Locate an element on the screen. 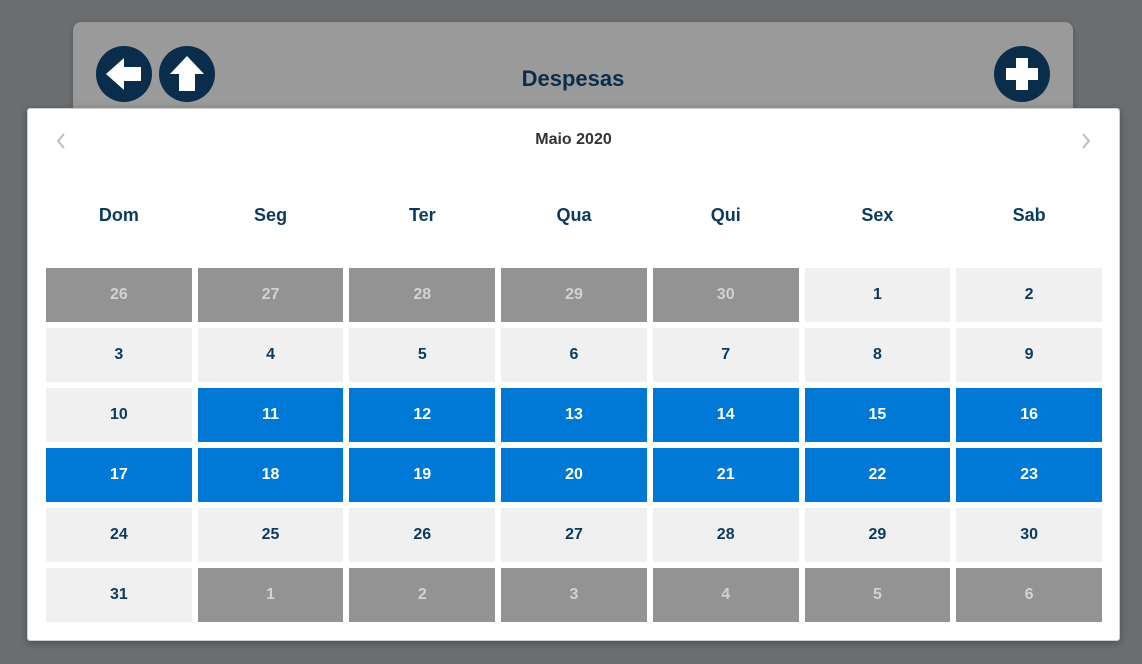 Image resolution: width=1142 pixels, height=664 pixels. month-title: Maio 2020 is located at coordinates (573, 140).